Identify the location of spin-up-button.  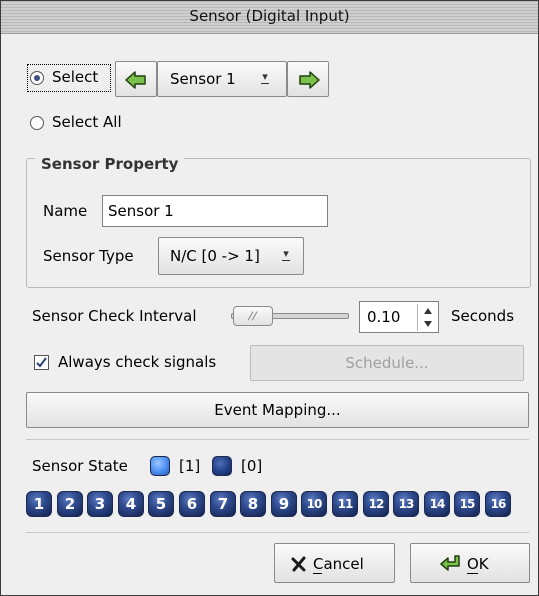
(427, 310).